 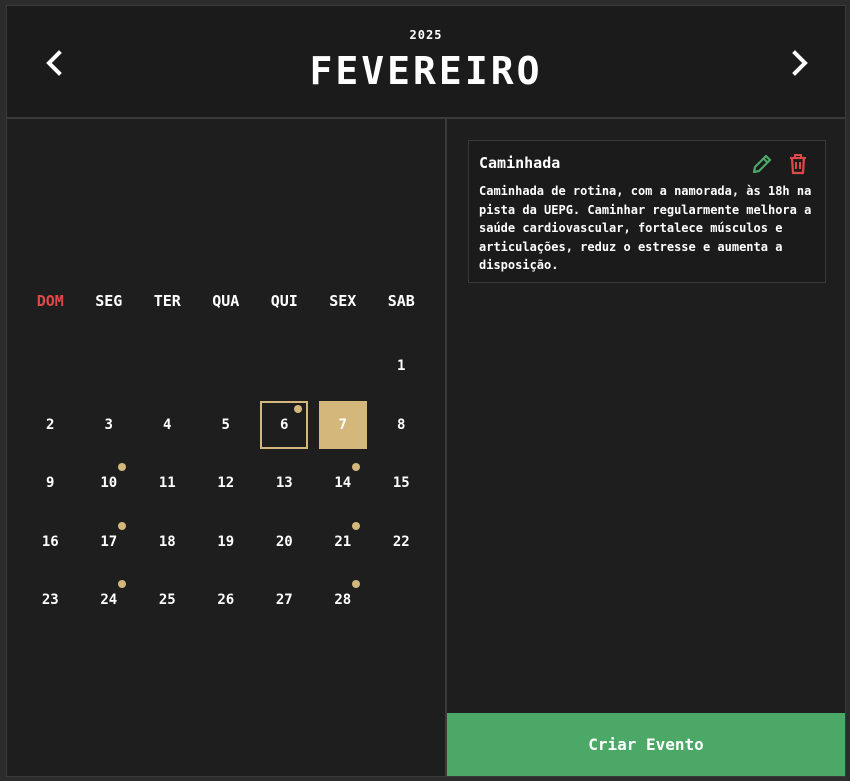 I want to click on day-number: 20, so click(x=284, y=541).